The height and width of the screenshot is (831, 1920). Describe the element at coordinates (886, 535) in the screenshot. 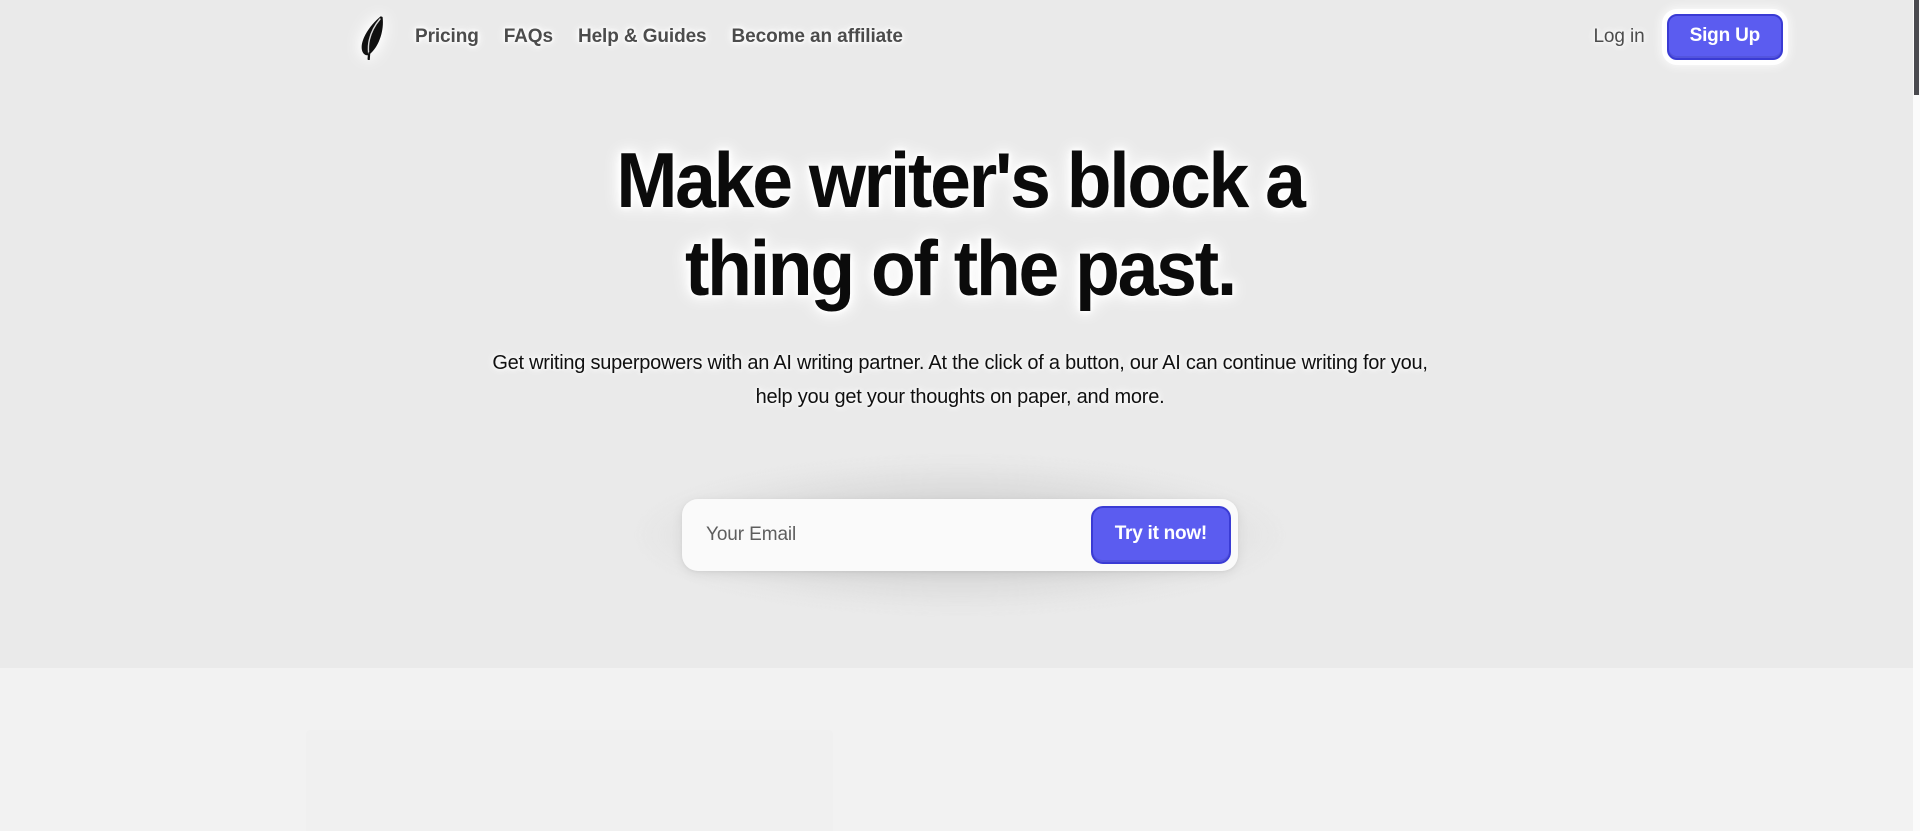

I see `email-input` at that location.